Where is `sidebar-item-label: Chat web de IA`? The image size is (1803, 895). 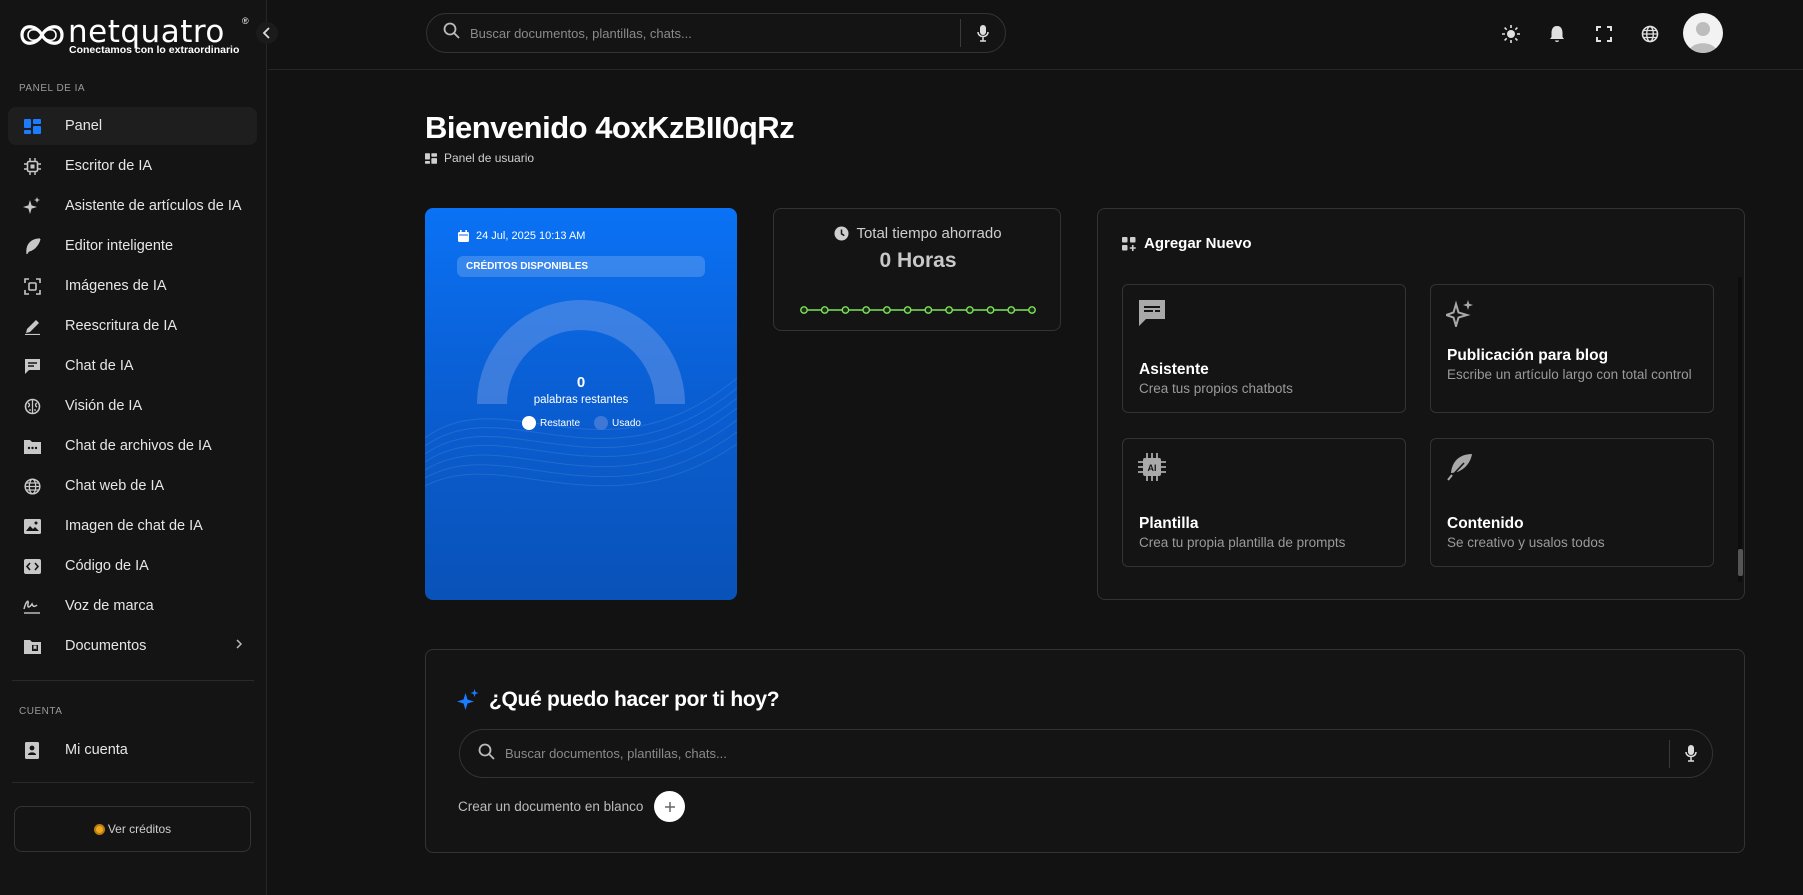 sidebar-item-label: Chat web de IA is located at coordinates (115, 486).